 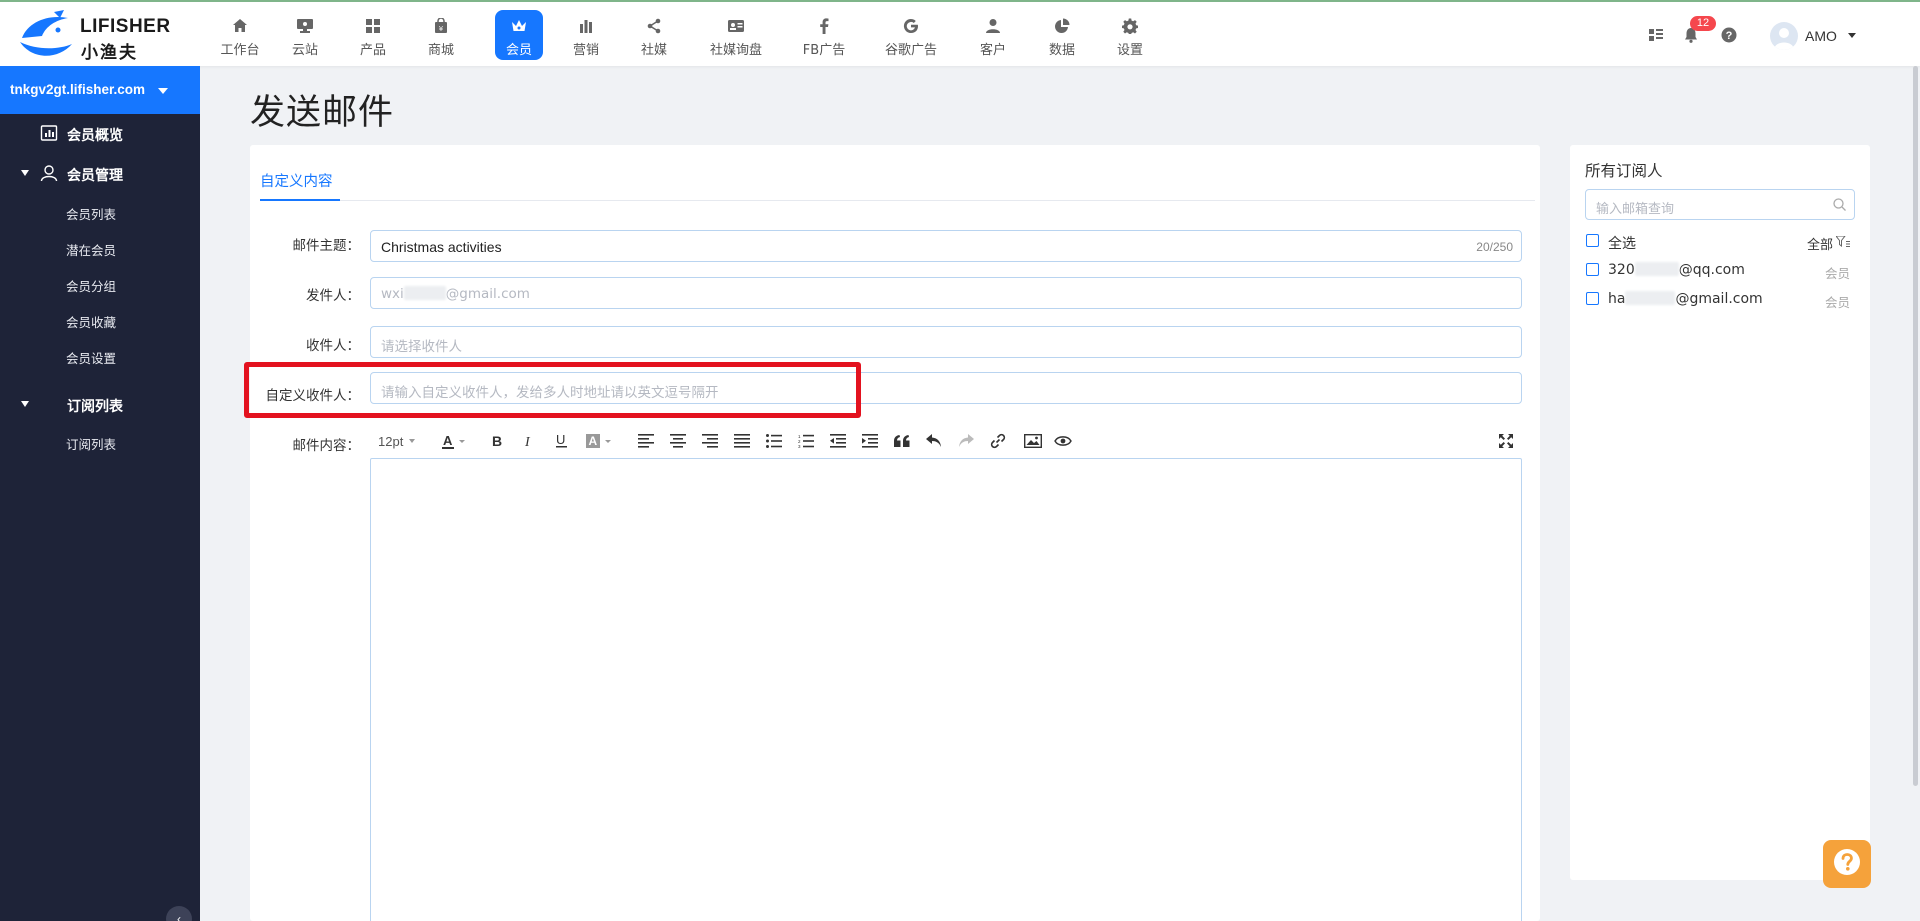 I want to click on sidebar-item-member-groups: 会员分组, so click(x=91, y=285).